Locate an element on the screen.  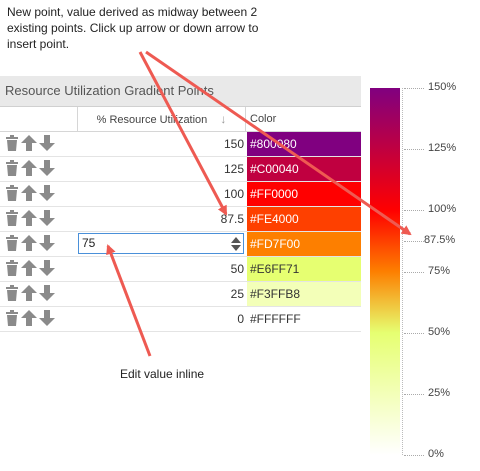
scale-tick-label: 75% is located at coordinates (439, 271).